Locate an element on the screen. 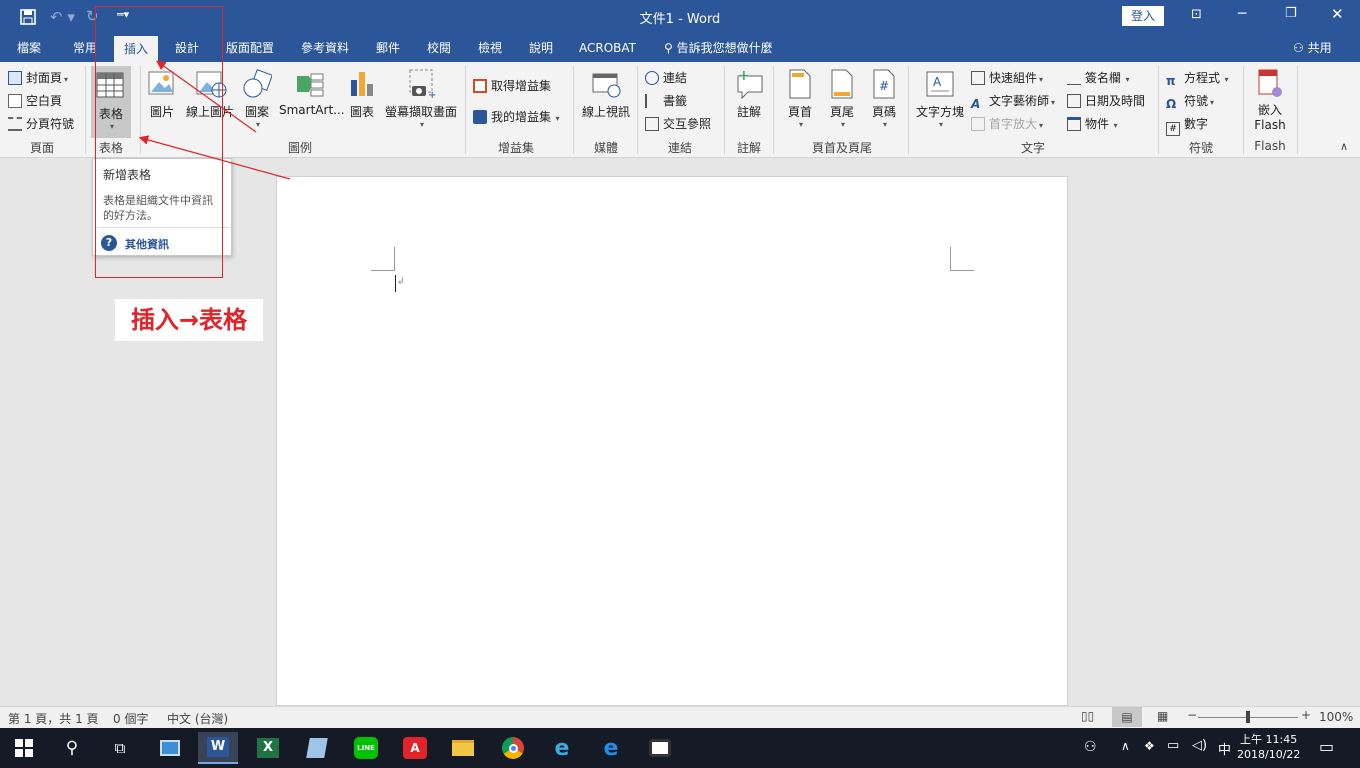  clock-time: 上午 11:45 is located at coordinates (1268, 739).